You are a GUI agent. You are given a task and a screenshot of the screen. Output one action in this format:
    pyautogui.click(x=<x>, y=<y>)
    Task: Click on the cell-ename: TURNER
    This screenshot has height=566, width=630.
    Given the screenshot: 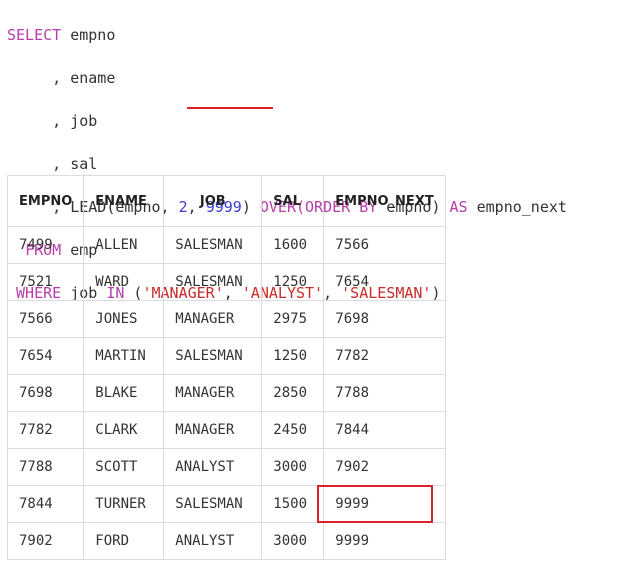 What is the action you would take?
    pyautogui.click(x=124, y=504)
    